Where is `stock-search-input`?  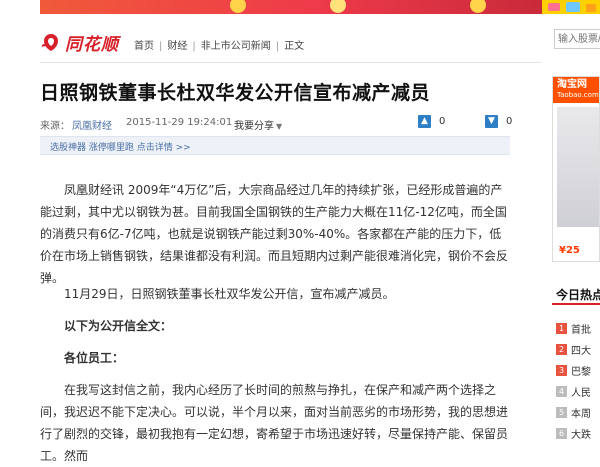
stock-search-input is located at coordinates (577, 39).